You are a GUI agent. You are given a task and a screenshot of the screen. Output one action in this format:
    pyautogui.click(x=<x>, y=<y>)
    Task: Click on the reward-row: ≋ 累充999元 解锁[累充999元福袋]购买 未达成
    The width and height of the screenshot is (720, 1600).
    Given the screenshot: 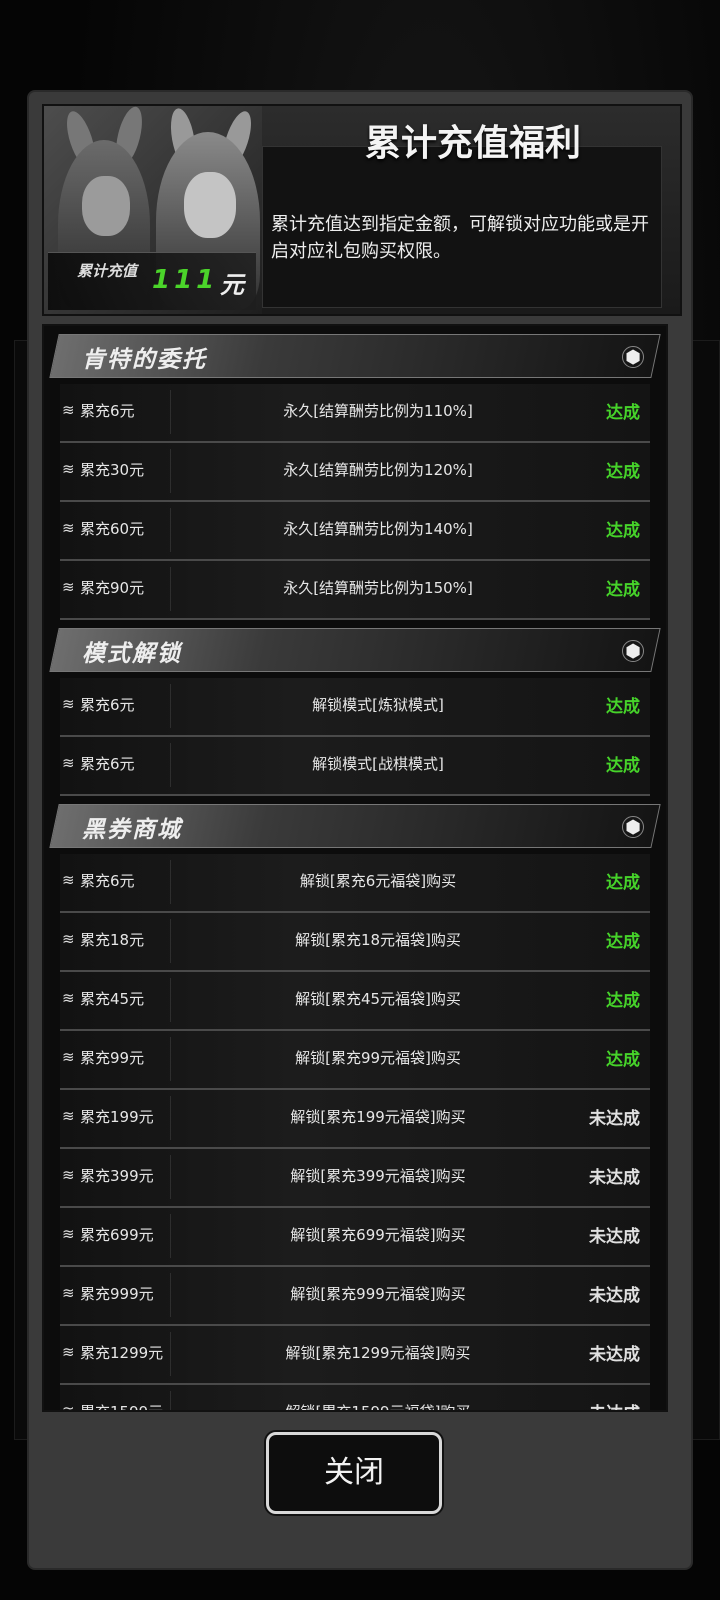 What is the action you would take?
    pyautogui.click(x=355, y=1296)
    